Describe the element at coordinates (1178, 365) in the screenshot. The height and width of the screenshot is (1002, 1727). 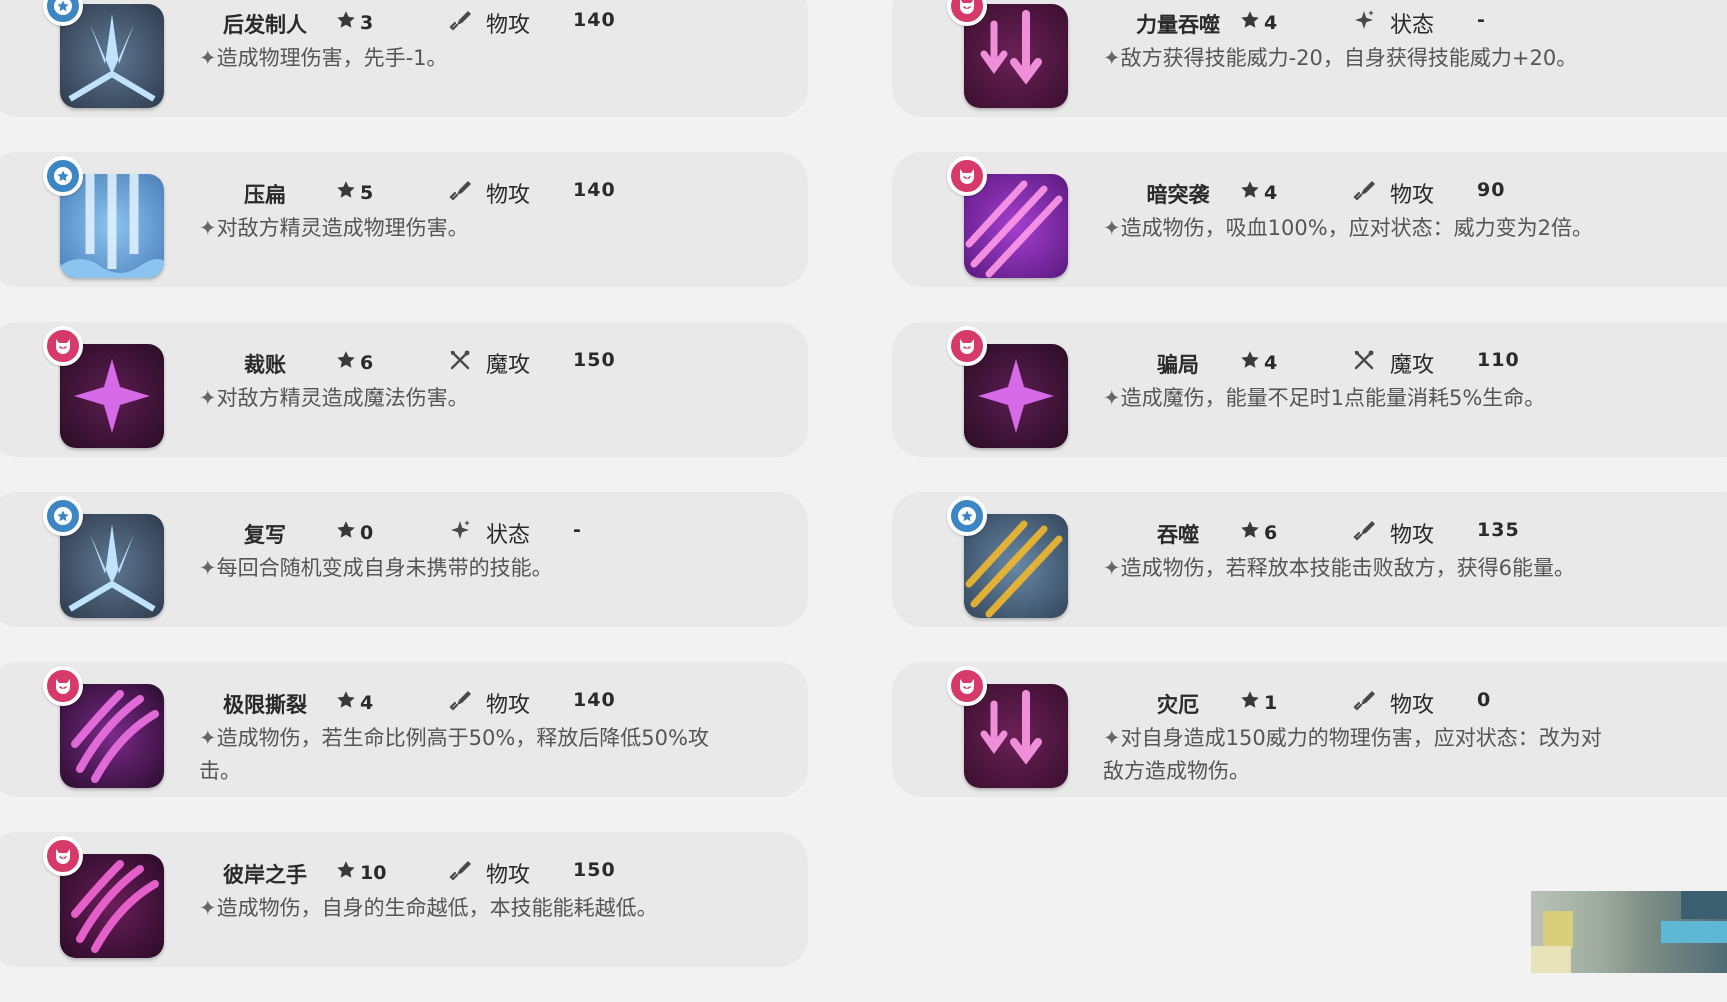
I see `skill-name: 骗局` at that location.